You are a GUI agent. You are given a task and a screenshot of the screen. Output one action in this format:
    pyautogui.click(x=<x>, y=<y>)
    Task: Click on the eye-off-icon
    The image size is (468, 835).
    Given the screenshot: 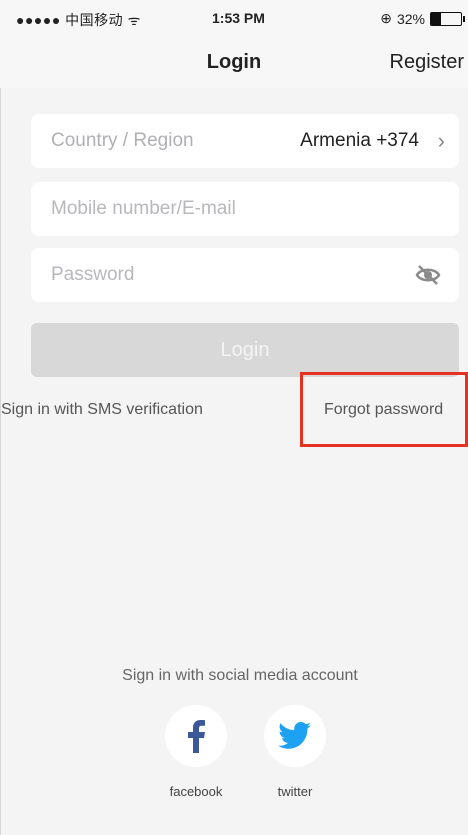 What is the action you would take?
    pyautogui.click(x=428, y=275)
    